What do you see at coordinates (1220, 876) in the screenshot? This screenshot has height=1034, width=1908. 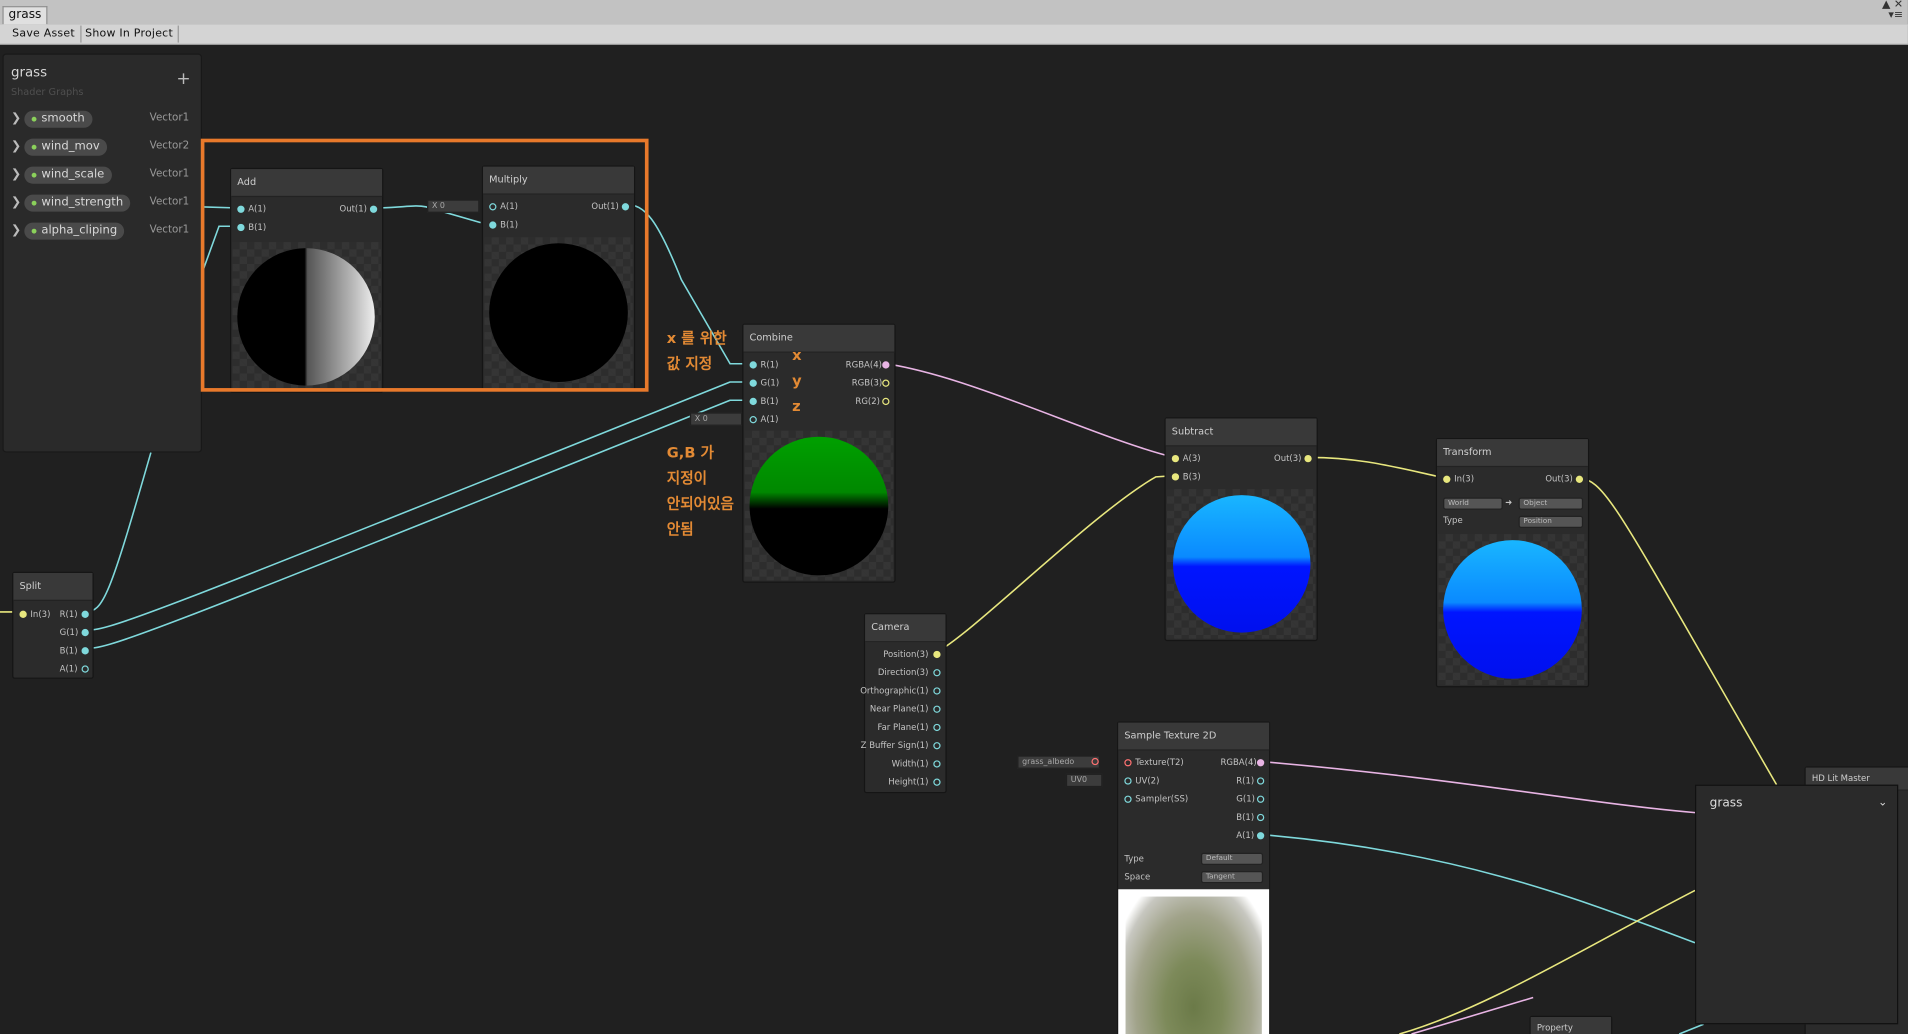 I see `dropdown-value: Tangent` at bounding box center [1220, 876].